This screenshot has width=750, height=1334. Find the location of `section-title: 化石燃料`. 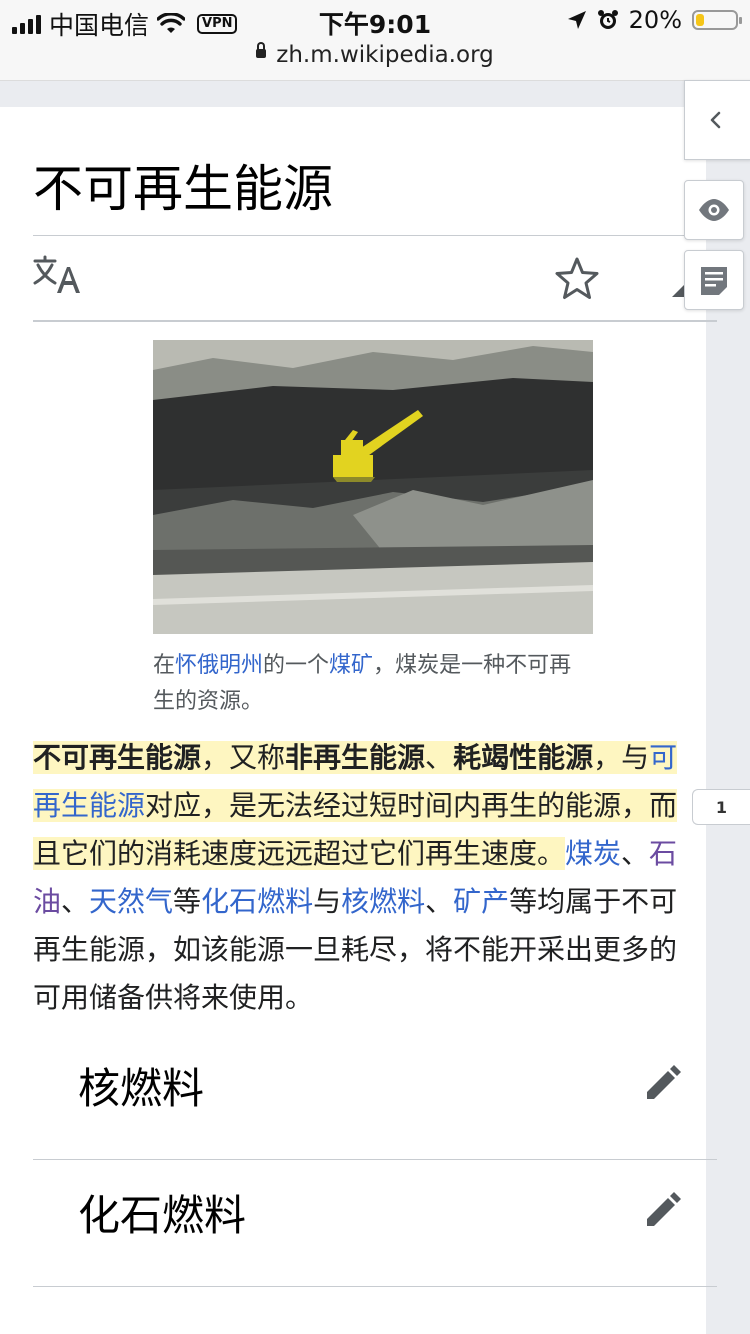

section-title: 化石燃料 is located at coordinates (162, 1215).